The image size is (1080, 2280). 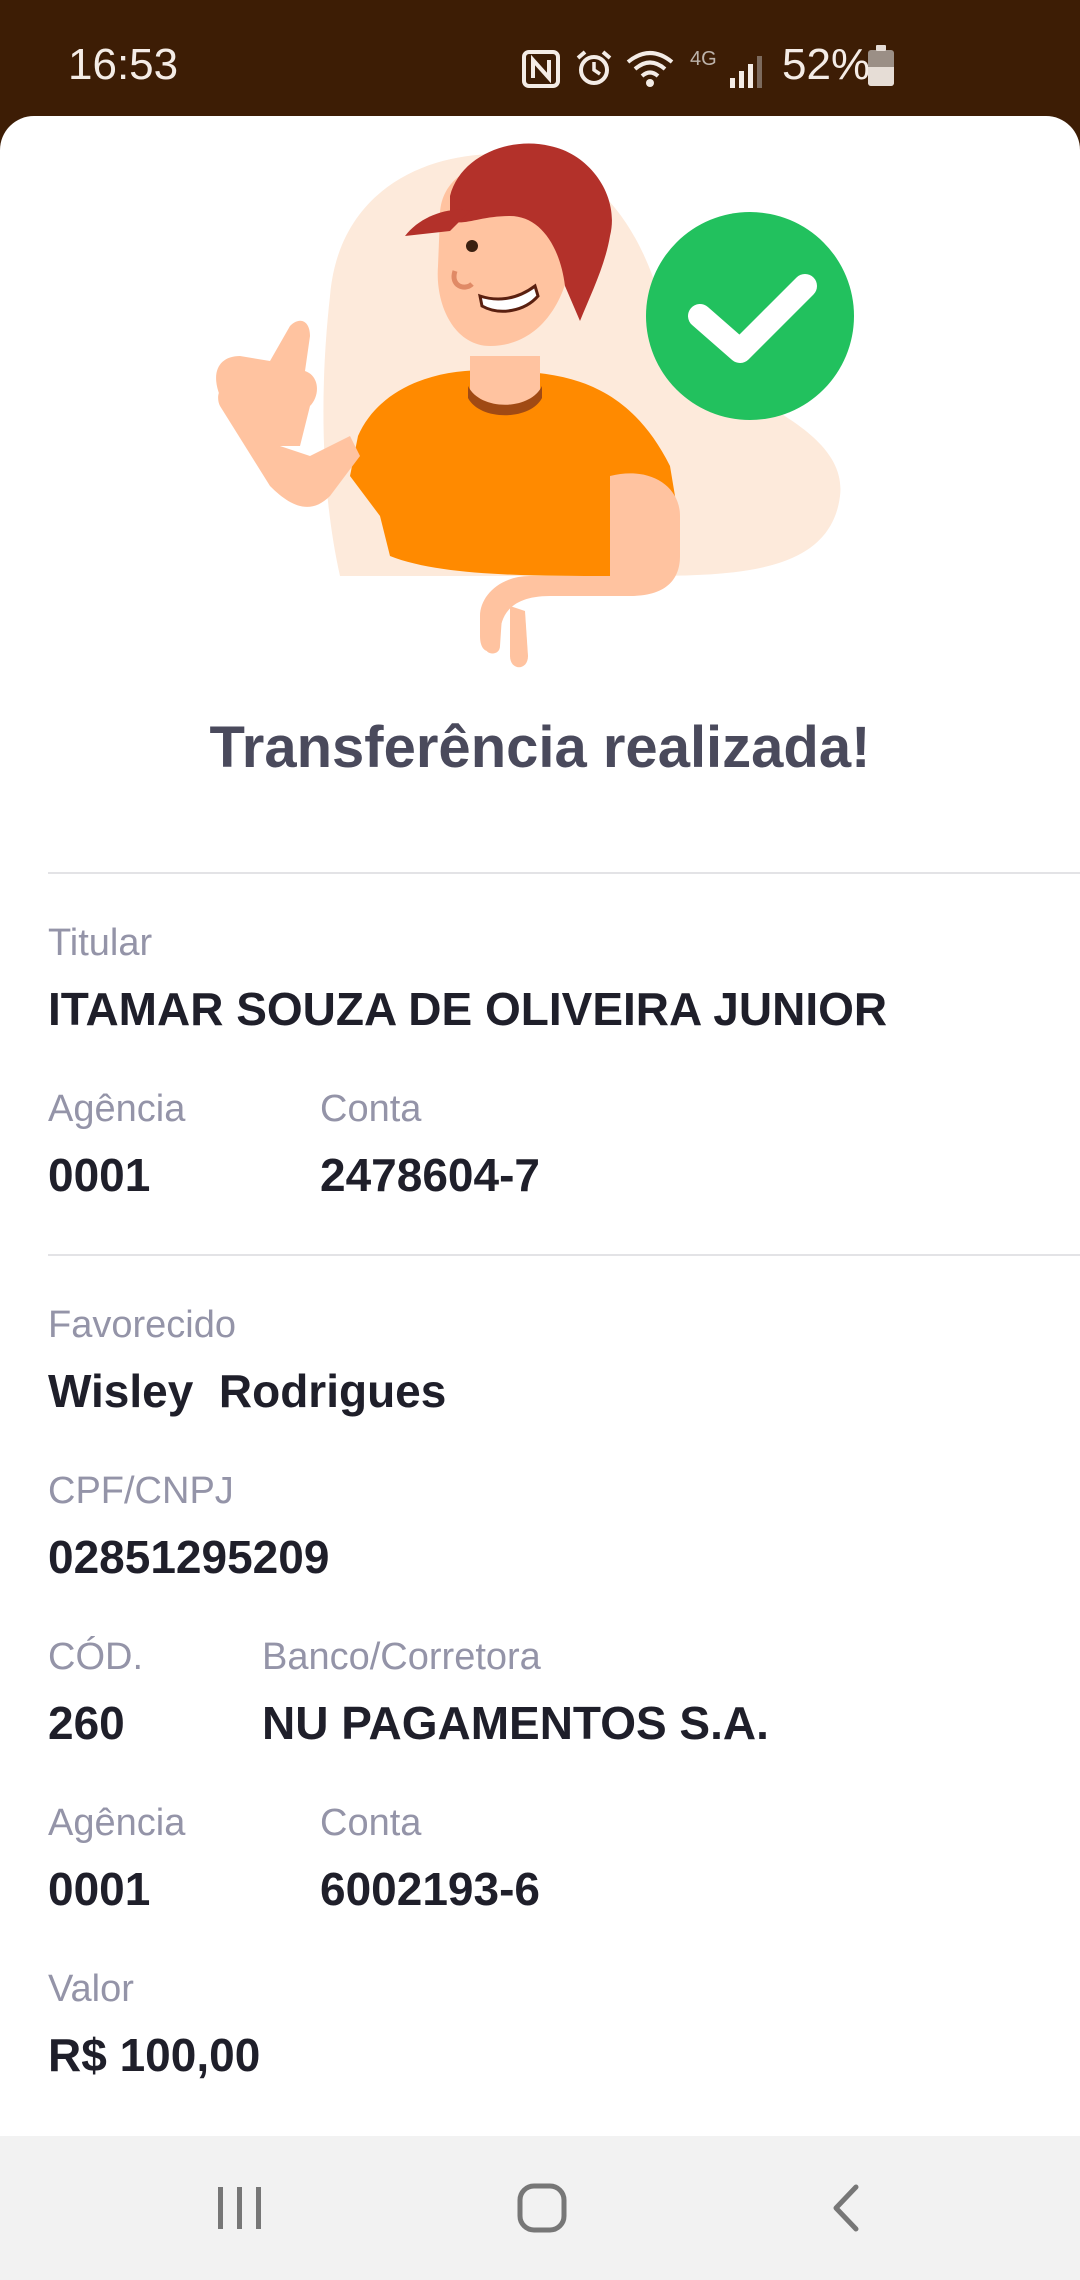 What do you see at coordinates (95, 1657) in the screenshot?
I see `bank-code-label: CÓD.` at bounding box center [95, 1657].